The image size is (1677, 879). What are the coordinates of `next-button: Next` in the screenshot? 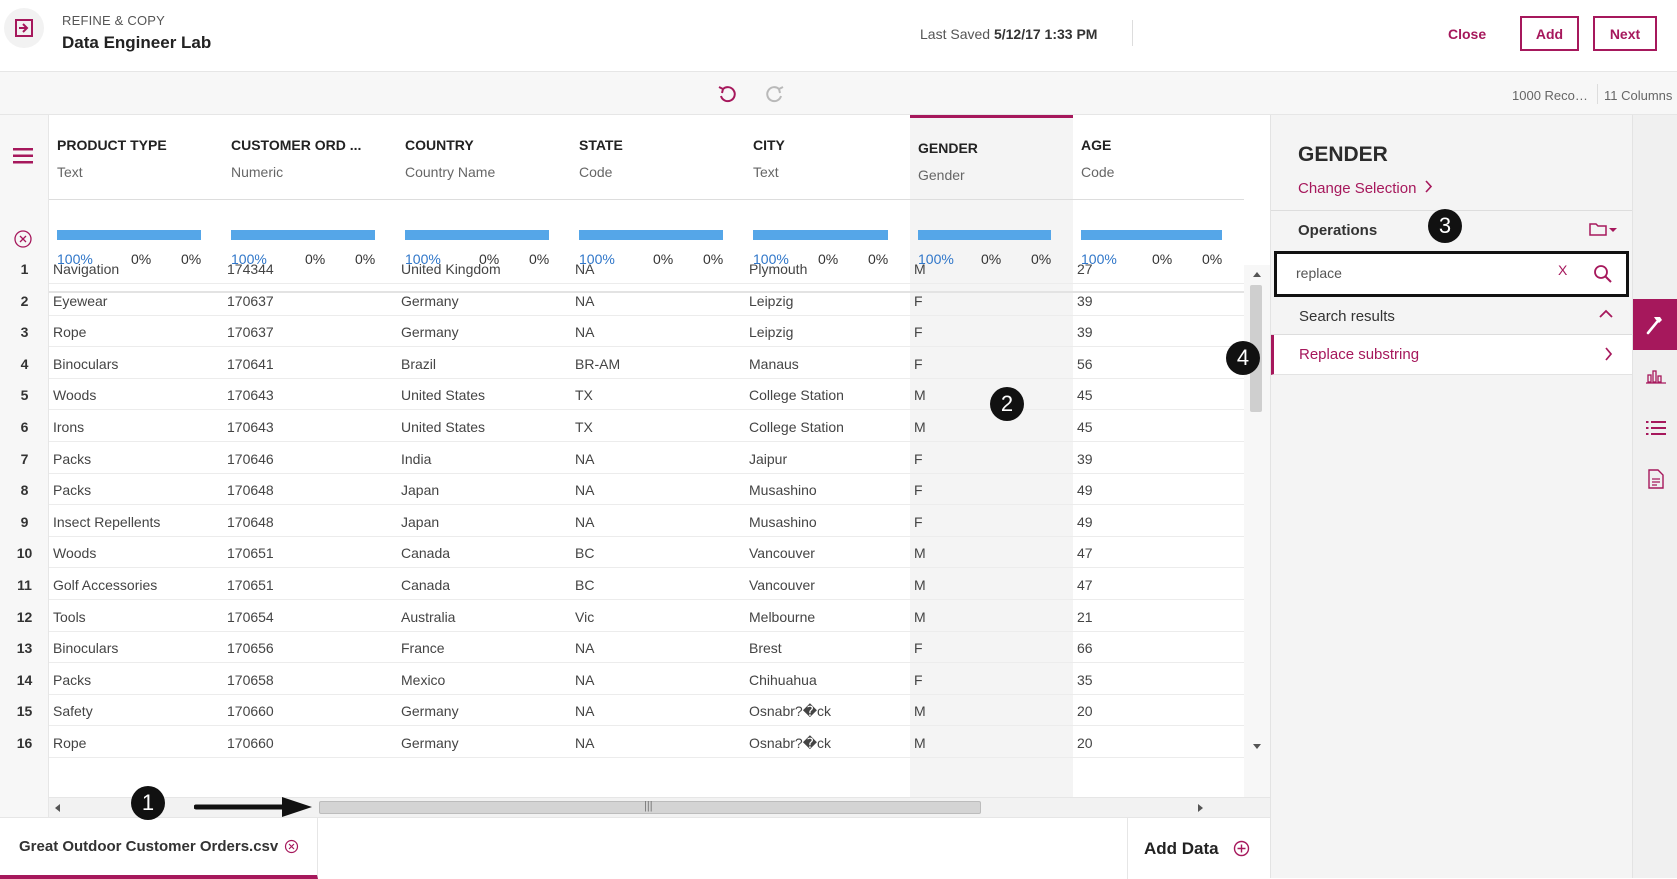 It's located at (1625, 33).